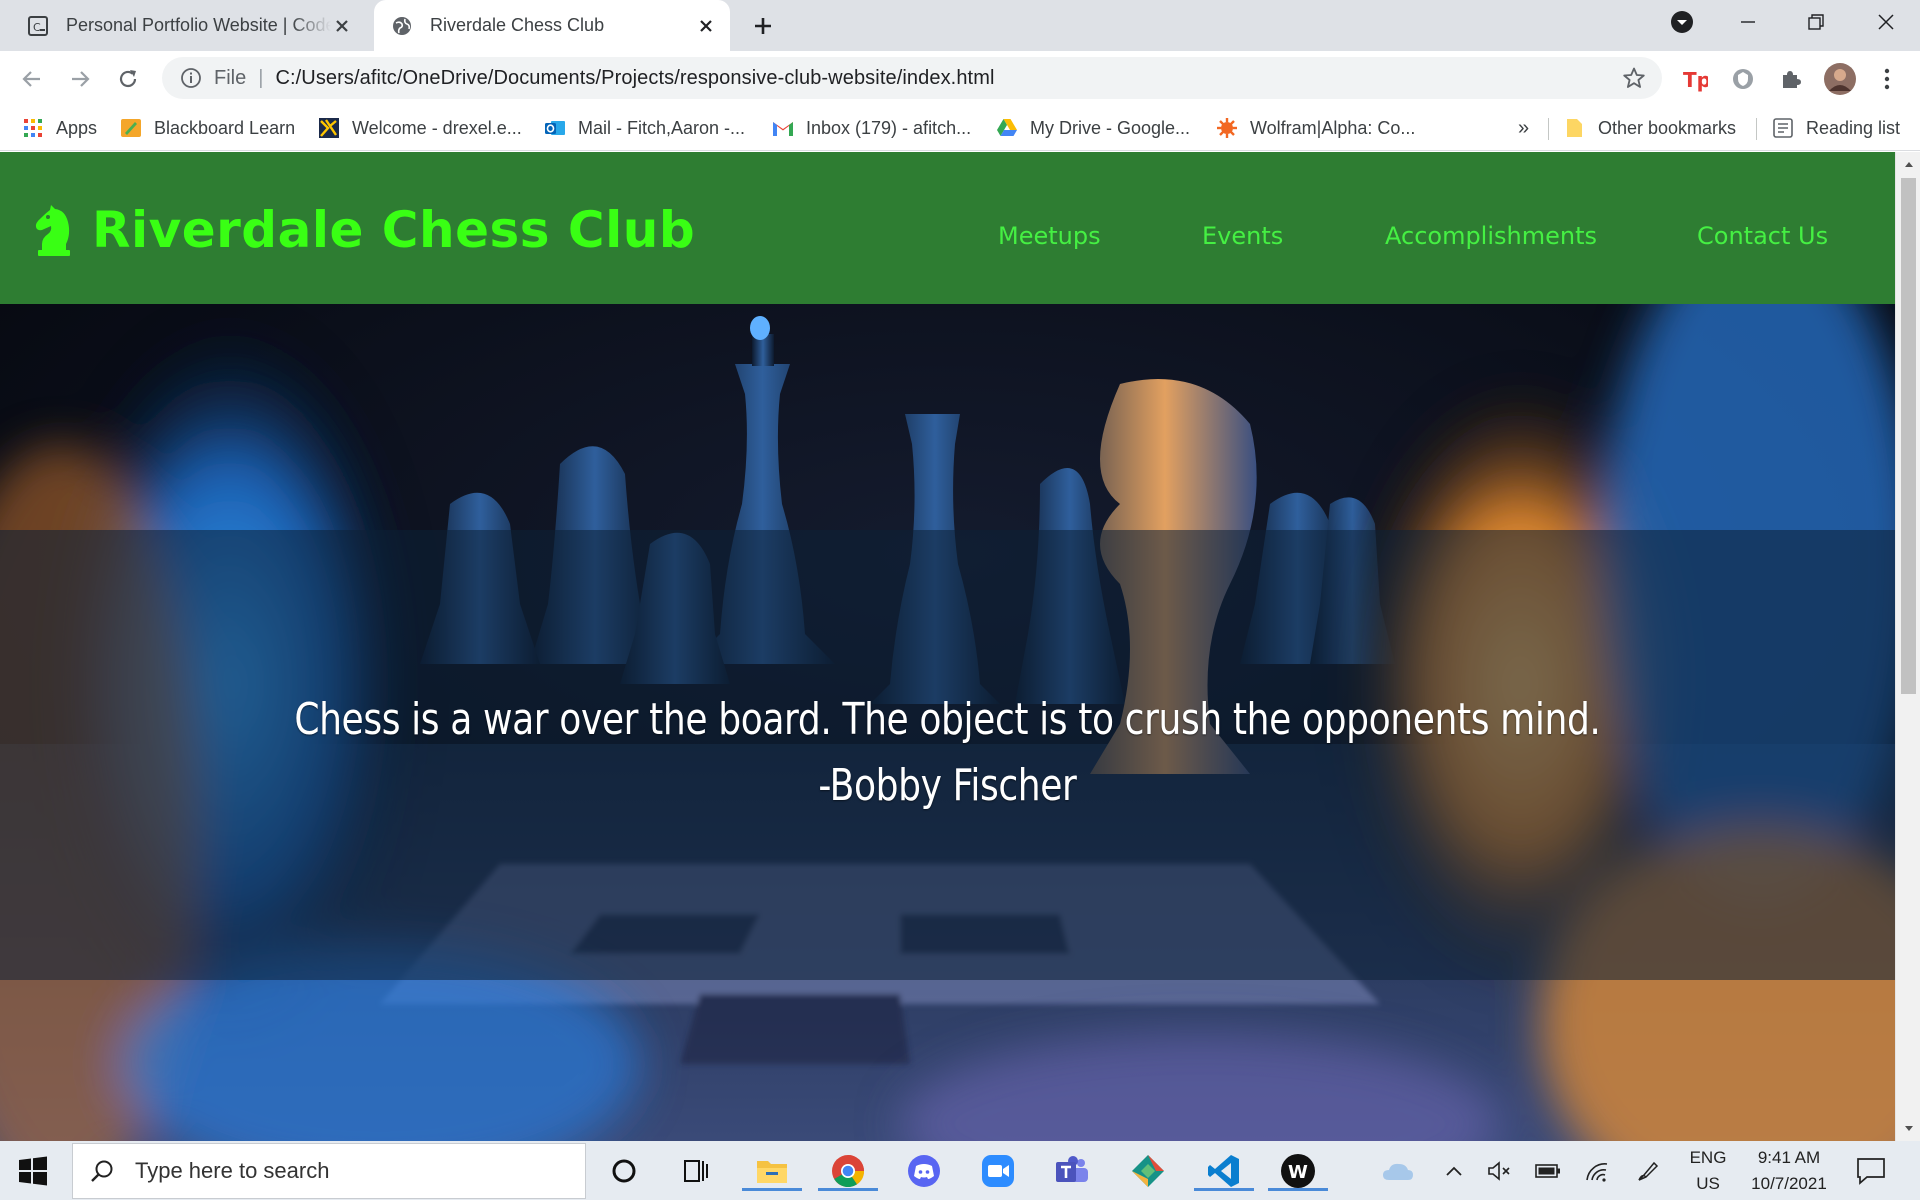 This screenshot has width=1920, height=1200. What do you see at coordinates (1840, 79) in the screenshot?
I see `profile-avatar` at bounding box center [1840, 79].